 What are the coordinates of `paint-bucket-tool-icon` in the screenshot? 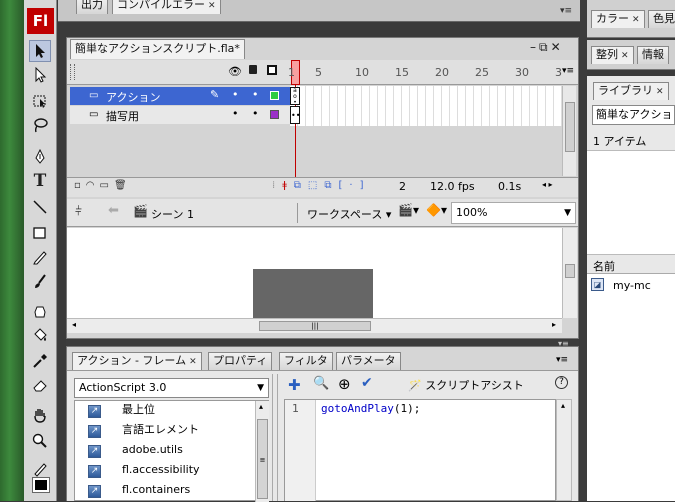 It's located at (40, 335).